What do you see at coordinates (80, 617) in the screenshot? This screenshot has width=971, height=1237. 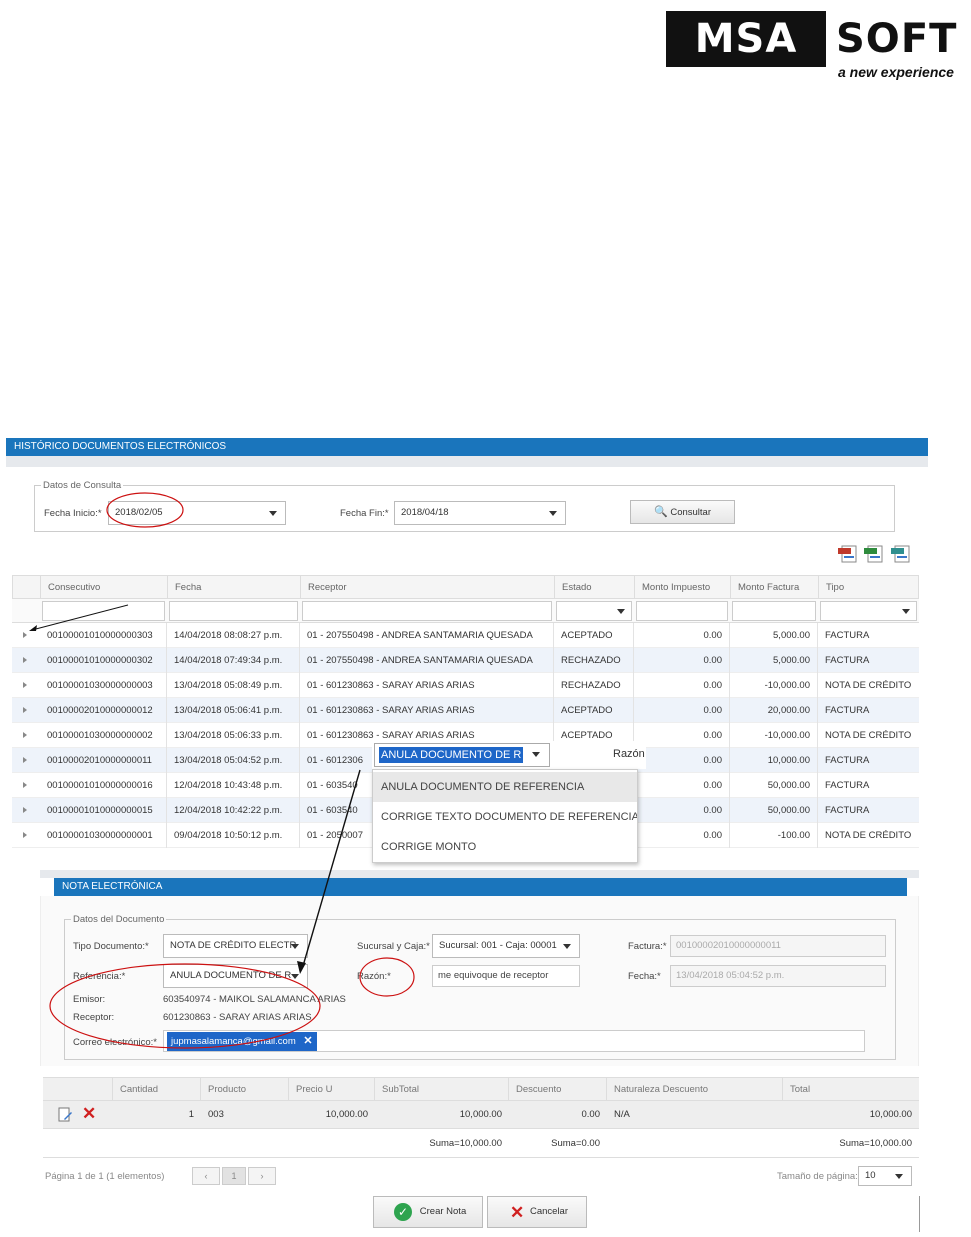 I see `annotation-arrow-expand` at bounding box center [80, 617].